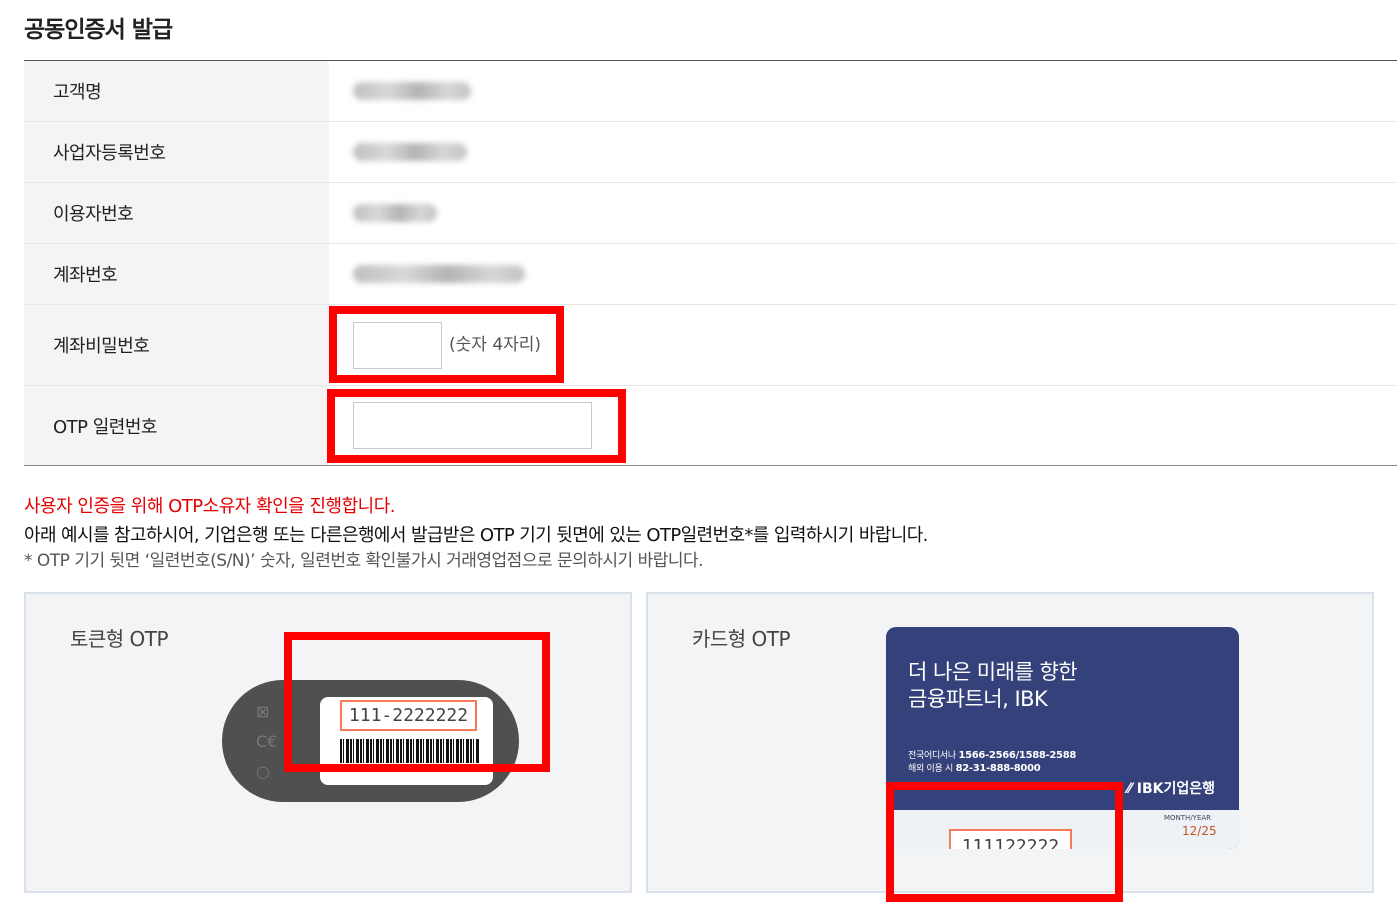  Describe the element at coordinates (863, 345) in the screenshot. I see `value-account-password: (숫자 4자리)` at that location.